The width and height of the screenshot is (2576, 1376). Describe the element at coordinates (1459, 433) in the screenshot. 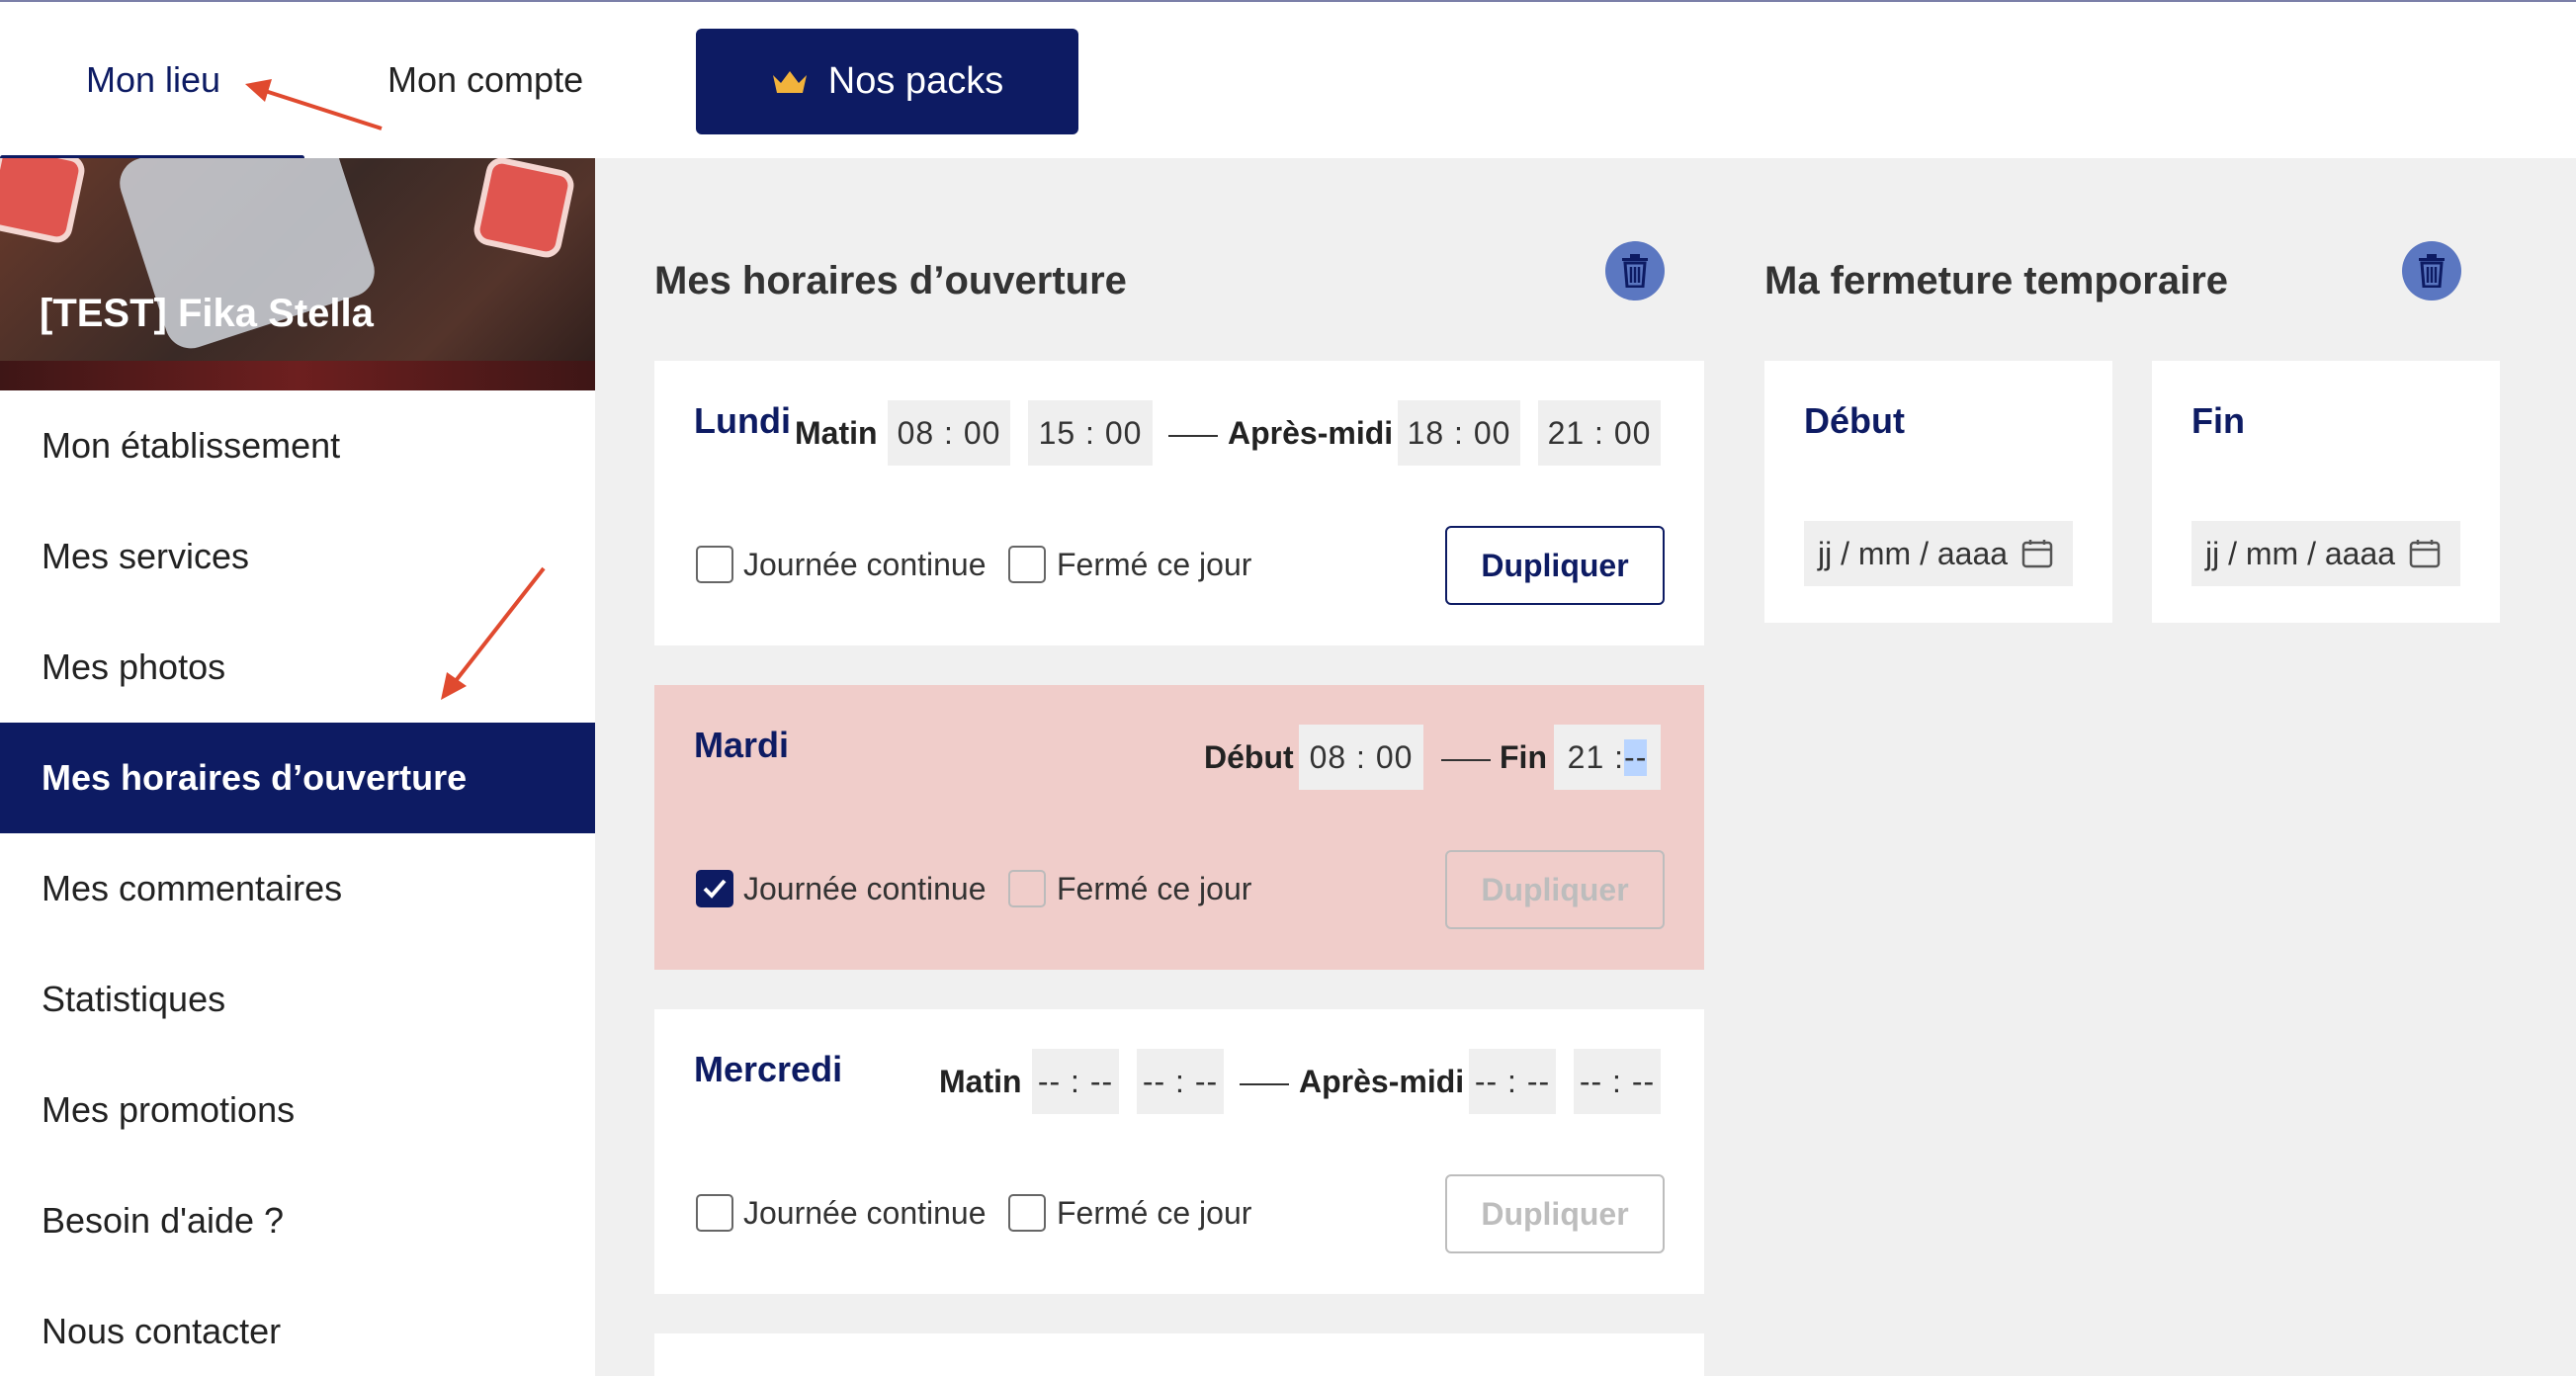

I see `afternoon-start-input: 18 : 00` at that location.